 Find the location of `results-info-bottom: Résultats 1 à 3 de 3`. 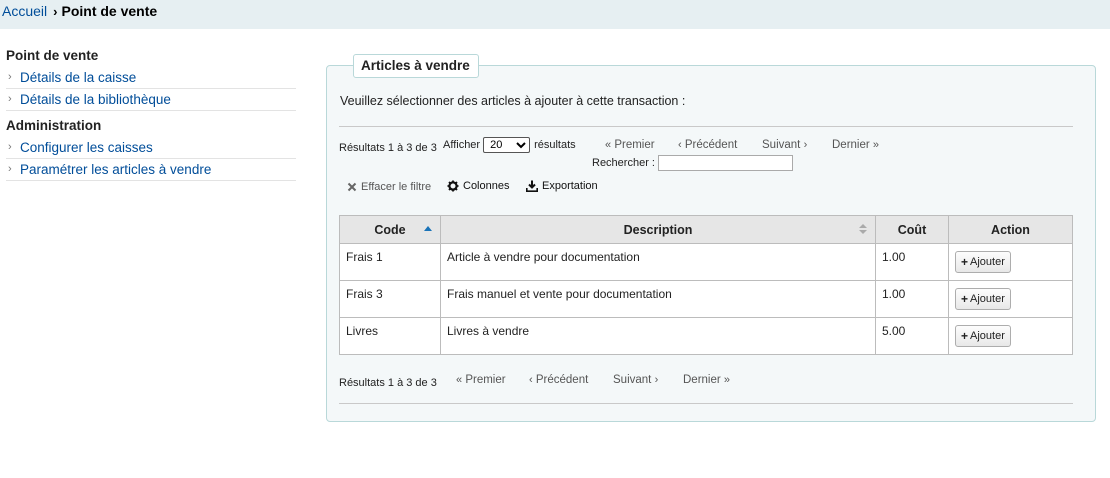

results-info-bottom: Résultats 1 à 3 de 3 is located at coordinates (388, 383).